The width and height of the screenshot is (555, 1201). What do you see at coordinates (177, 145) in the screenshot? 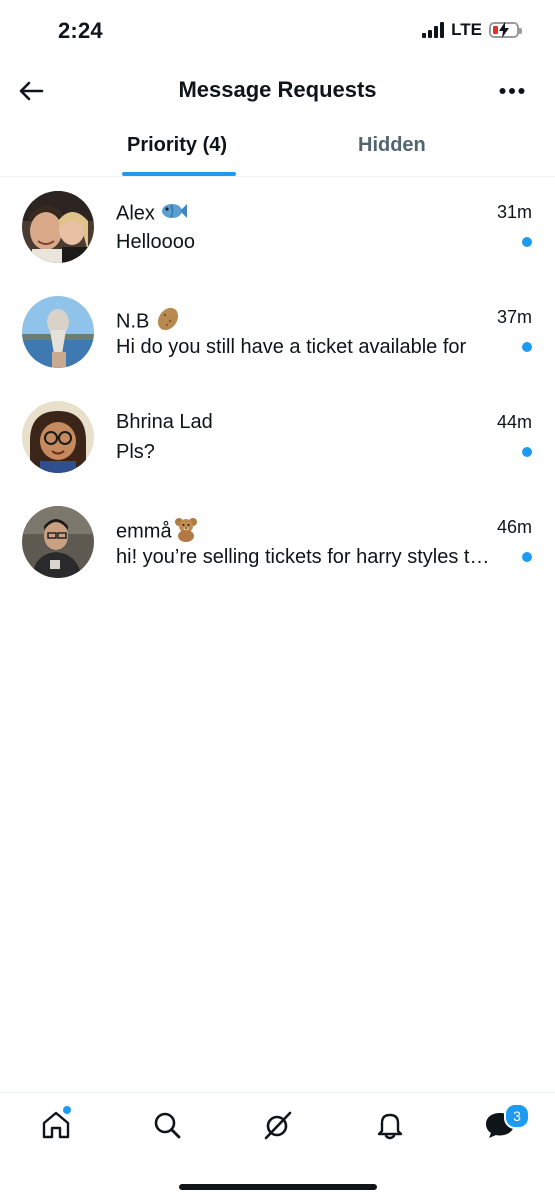
I see `tab-priority: Priority (4)` at bounding box center [177, 145].